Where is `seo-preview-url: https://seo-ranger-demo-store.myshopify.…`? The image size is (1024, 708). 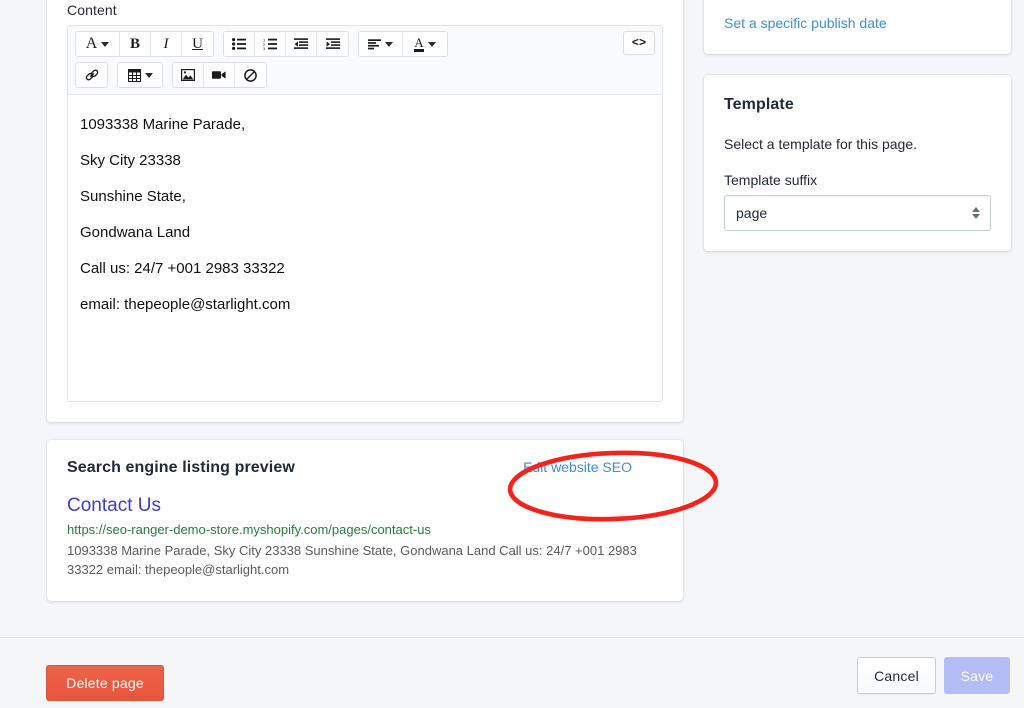 seo-preview-url: https://seo-ranger-demo-store.myshopify.… is located at coordinates (249, 529).